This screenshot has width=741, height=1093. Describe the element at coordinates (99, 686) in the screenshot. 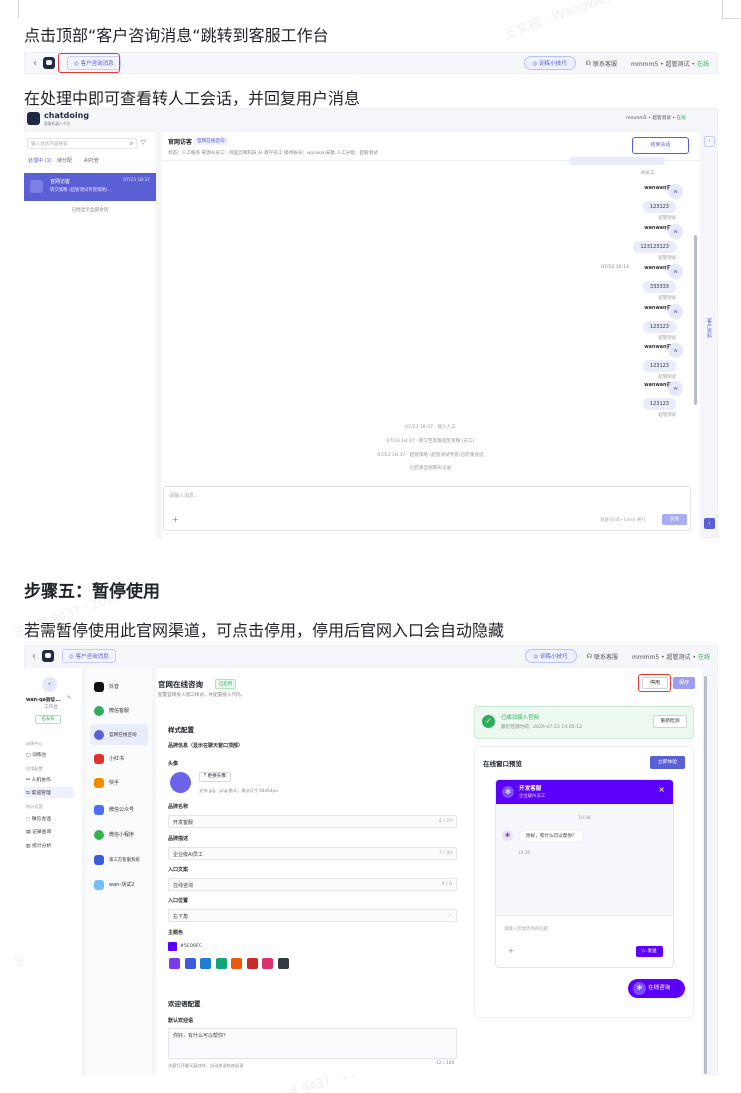

I see `douyin-icon` at that location.